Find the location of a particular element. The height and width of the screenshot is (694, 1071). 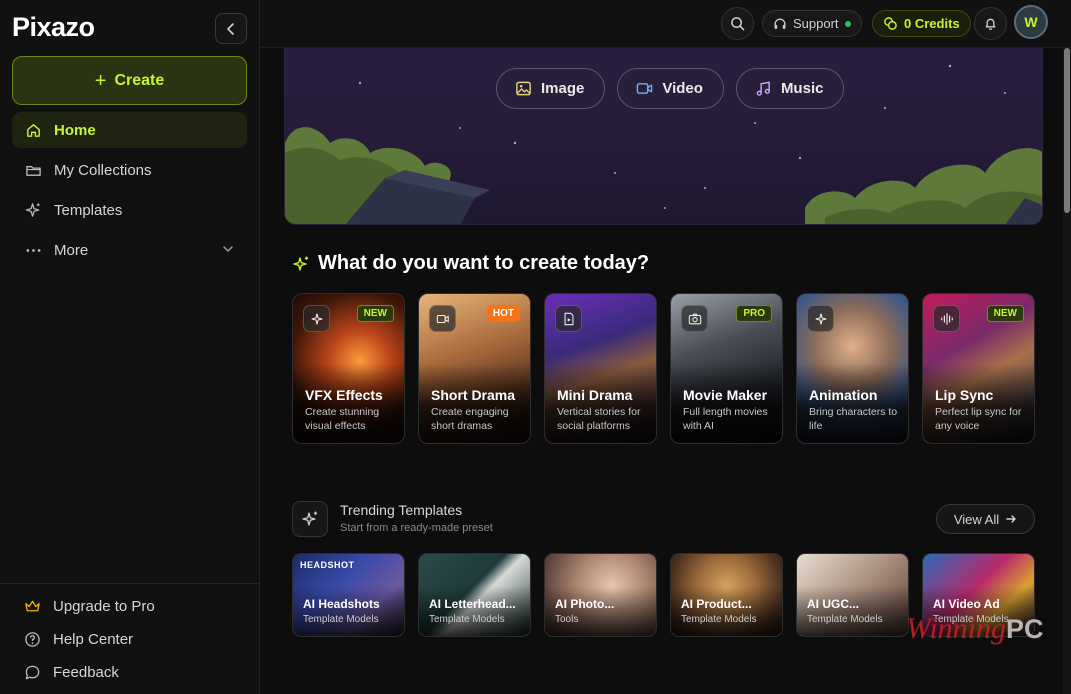

template-title: AI Video Ad is located at coordinates (966, 604).